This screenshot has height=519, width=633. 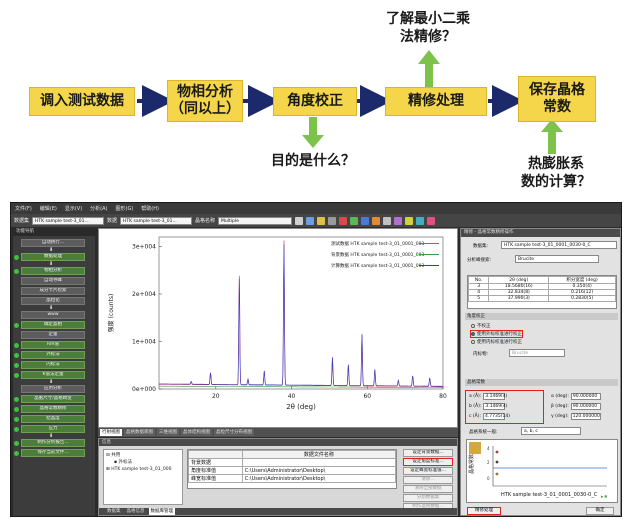 I want to click on nav-step: 自动寻峰, so click(x=53, y=281).